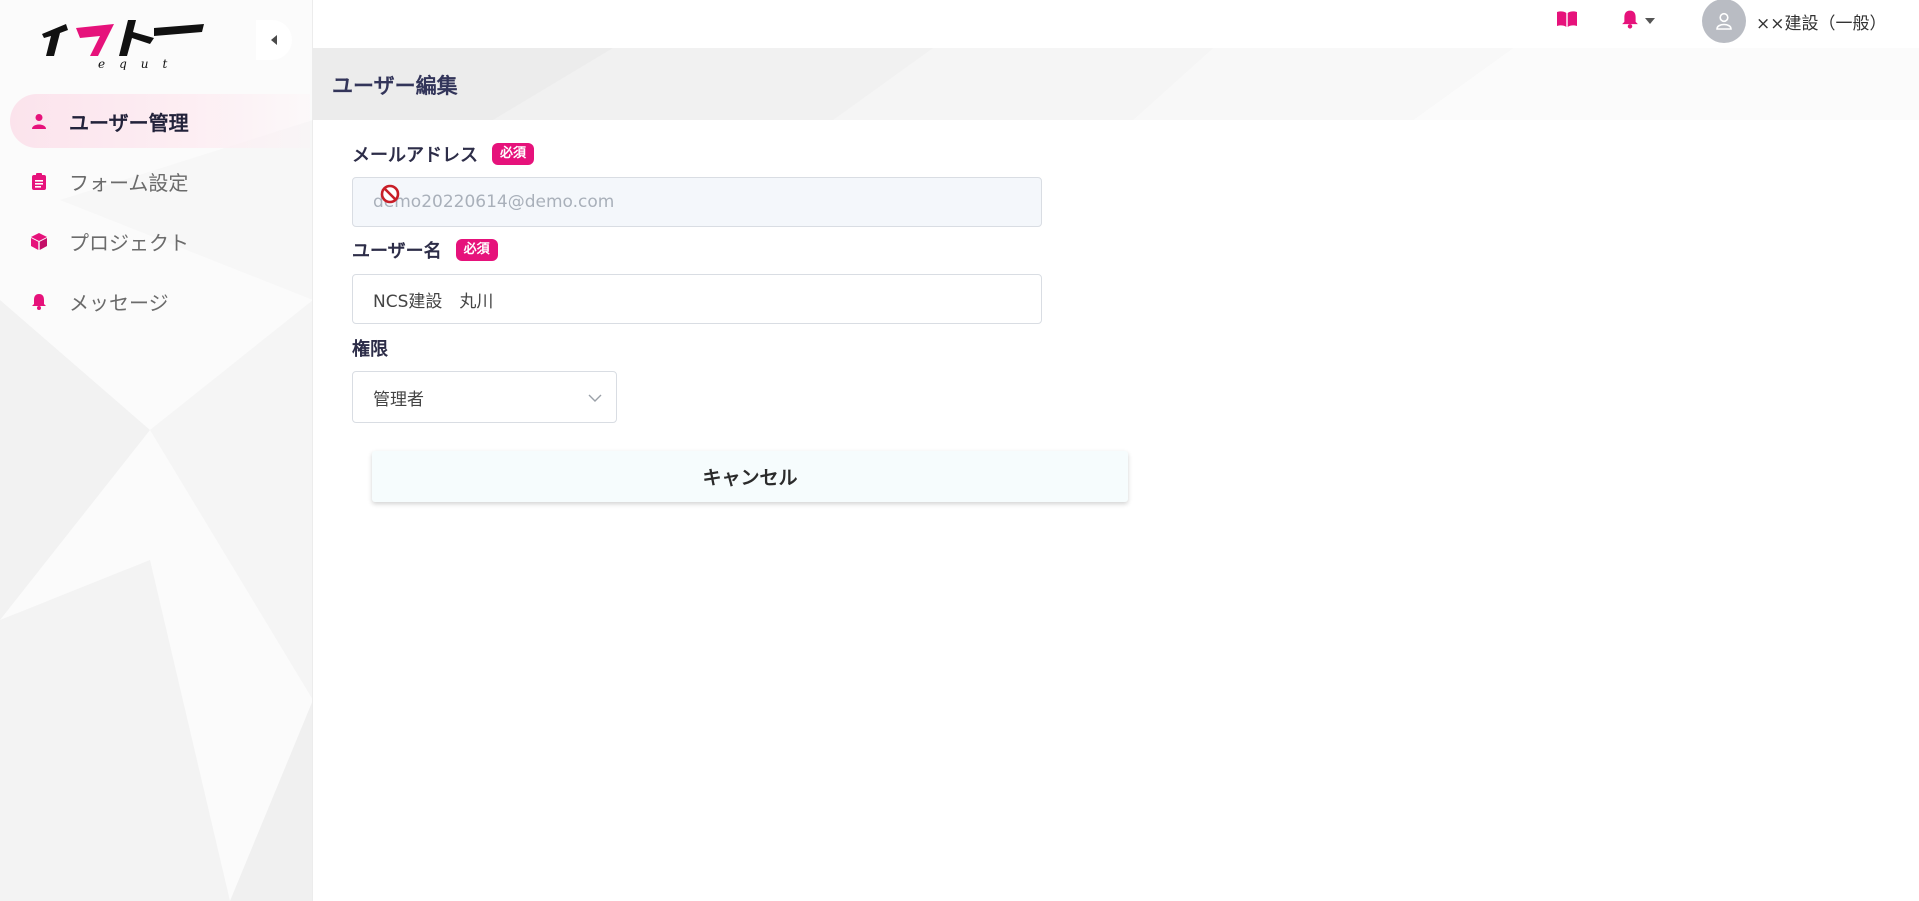  I want to click on email-label: メールアドレス 必須, so click(697, 154).